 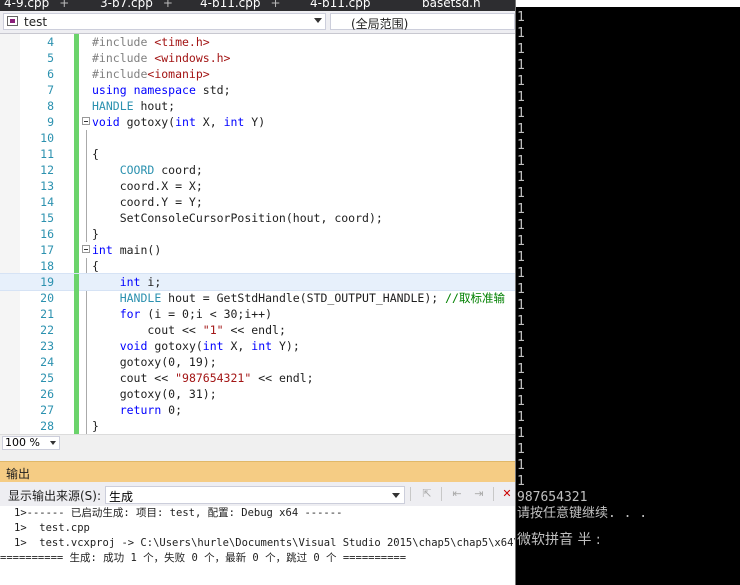 I want to click on code-line: 25 cout << "987654321" << endl;, so click(x=257, y=378).